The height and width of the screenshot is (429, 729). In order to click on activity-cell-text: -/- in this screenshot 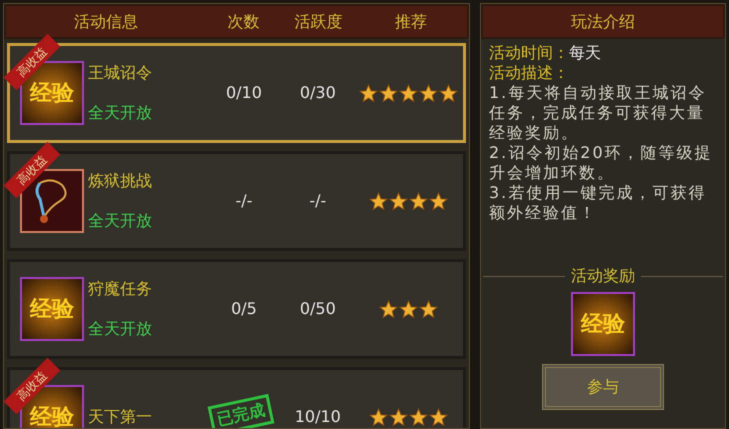, I will do `click(317, 201)`.